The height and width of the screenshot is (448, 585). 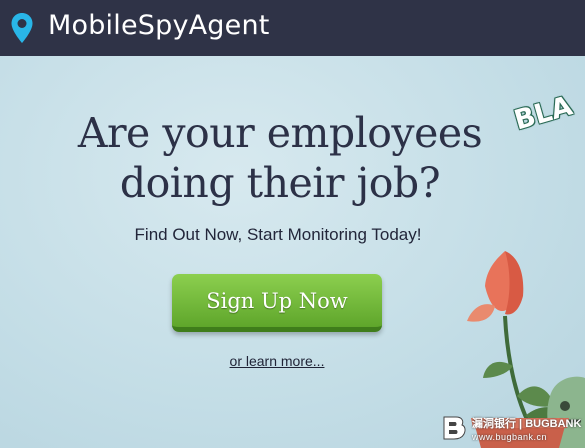 I want to click on location-pin-icon, so click(x=22, y=28).